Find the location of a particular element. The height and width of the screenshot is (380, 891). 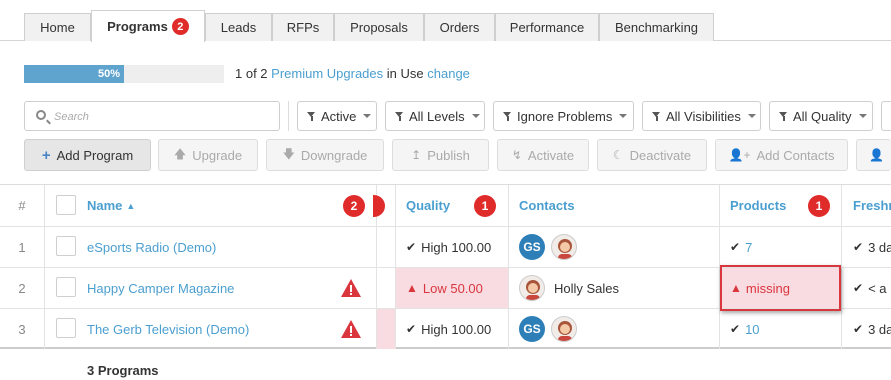

button-label: Publish is located at coordinates (448, 155).